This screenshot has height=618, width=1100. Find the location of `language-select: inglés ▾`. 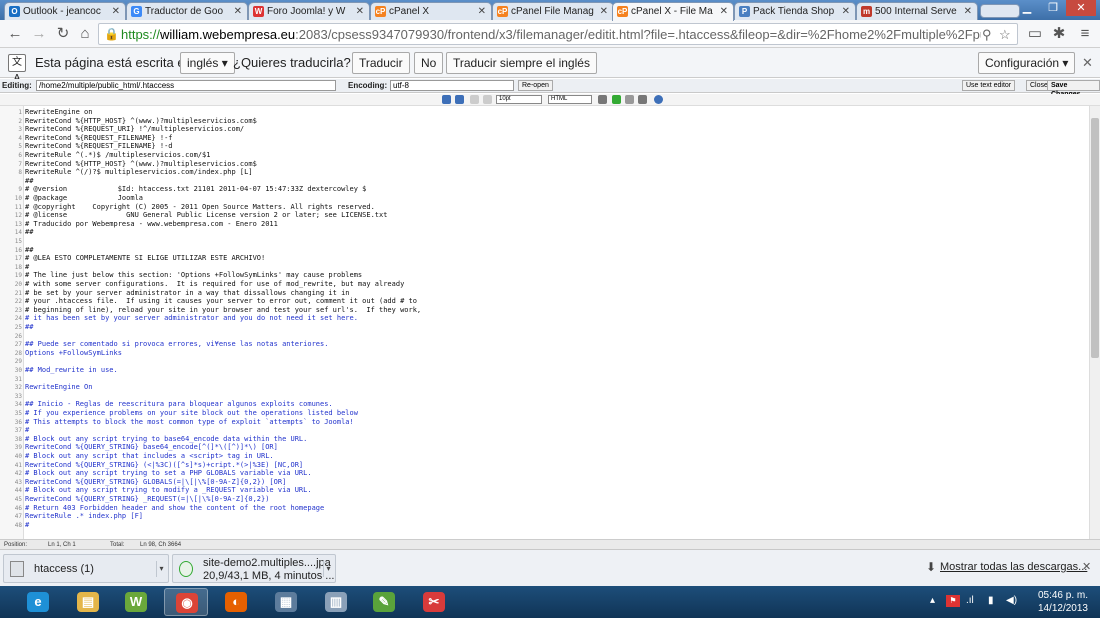

language-select: inglés ▾ is located at coordinates (207, 63).